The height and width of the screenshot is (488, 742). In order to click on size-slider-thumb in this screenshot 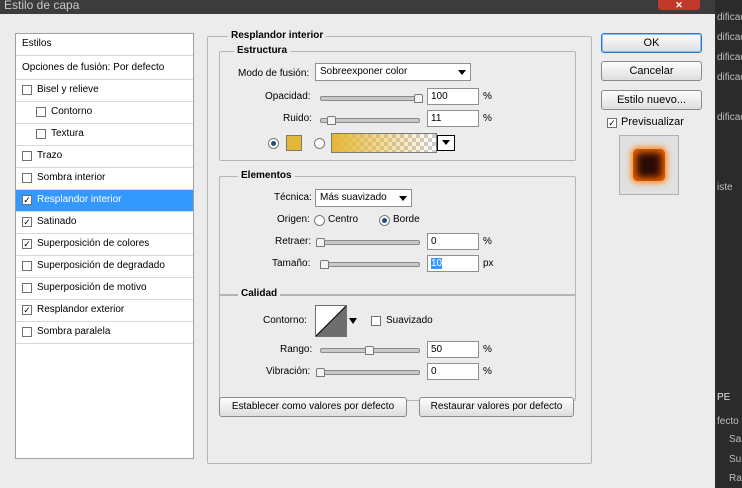, I will do `click(324, 264)`.